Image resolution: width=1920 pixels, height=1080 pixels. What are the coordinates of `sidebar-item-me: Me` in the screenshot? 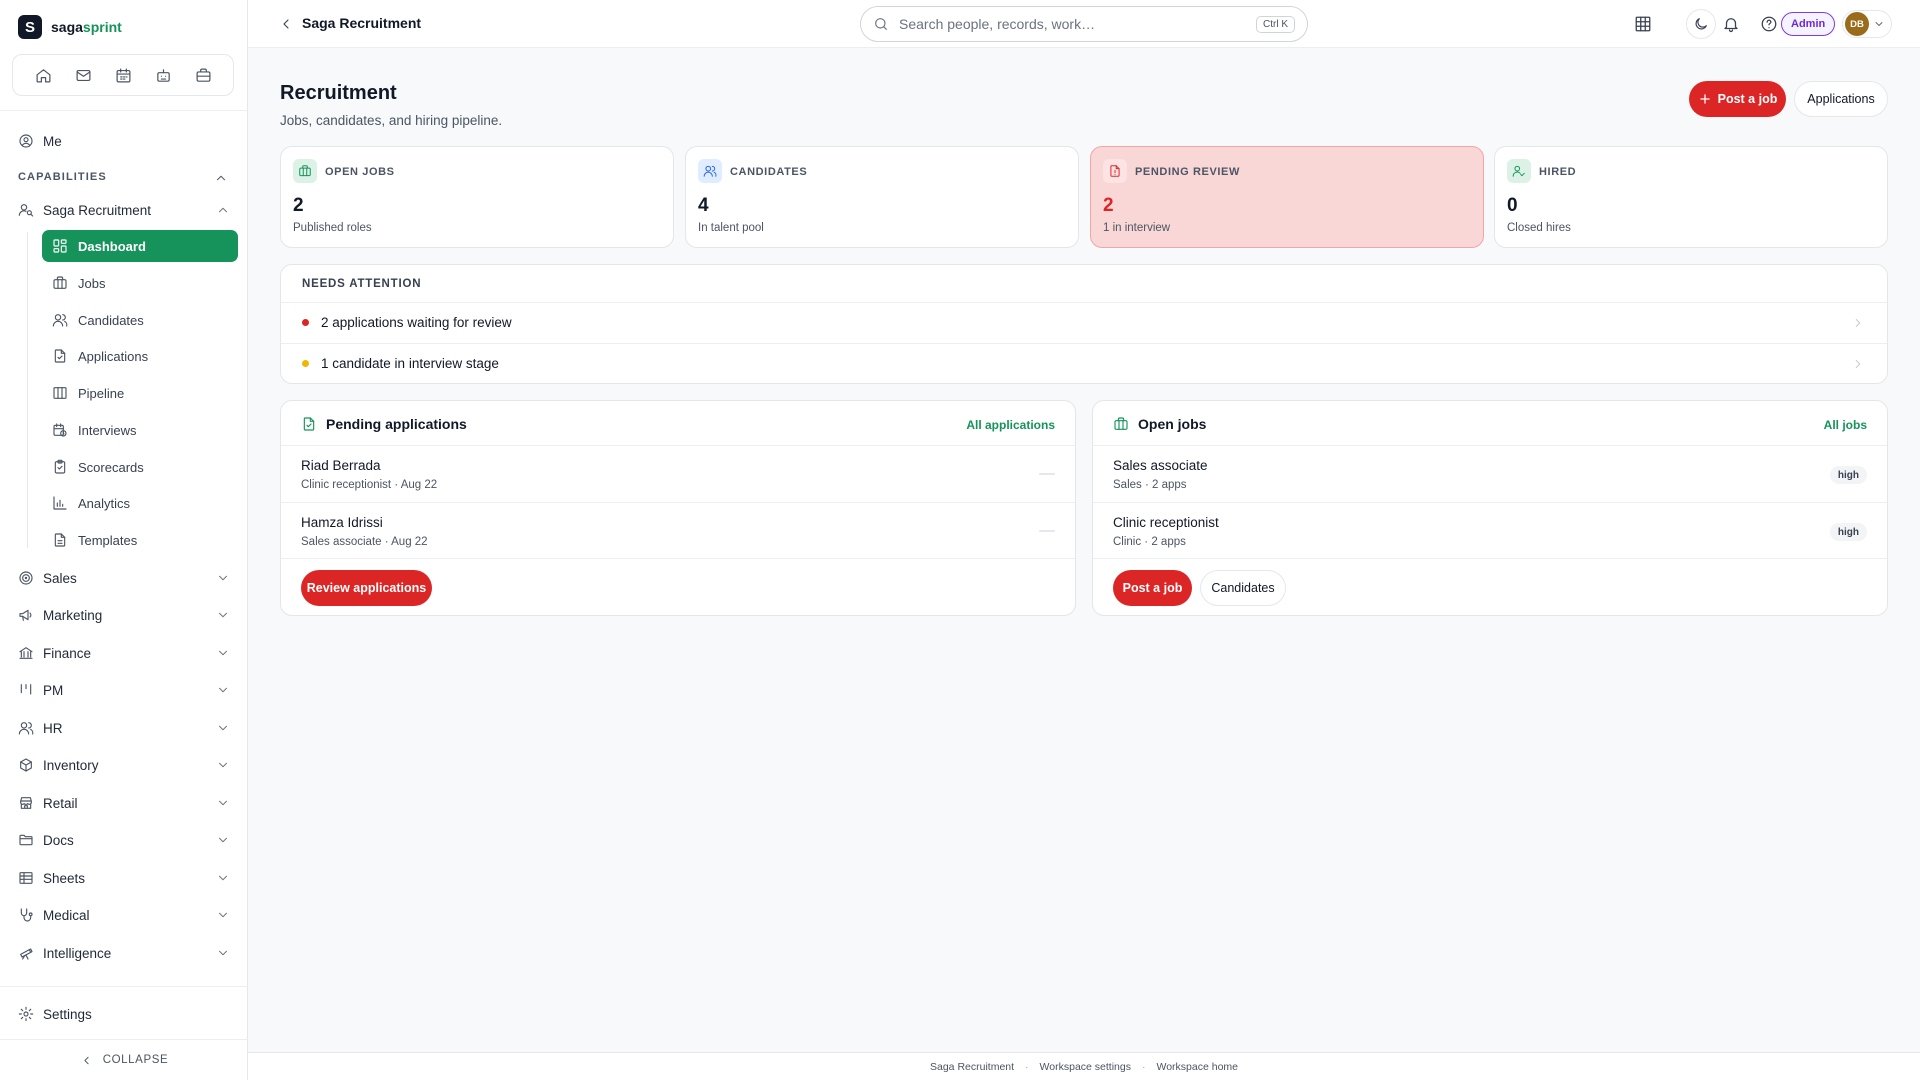 It's located at (124, 141).